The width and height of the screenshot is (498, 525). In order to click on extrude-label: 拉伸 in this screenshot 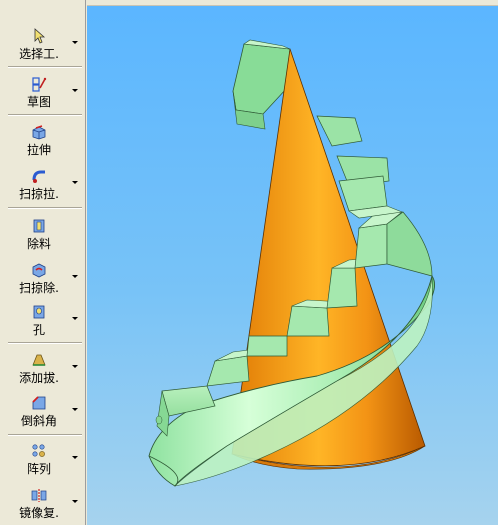, I will do `click(38, 150)`.